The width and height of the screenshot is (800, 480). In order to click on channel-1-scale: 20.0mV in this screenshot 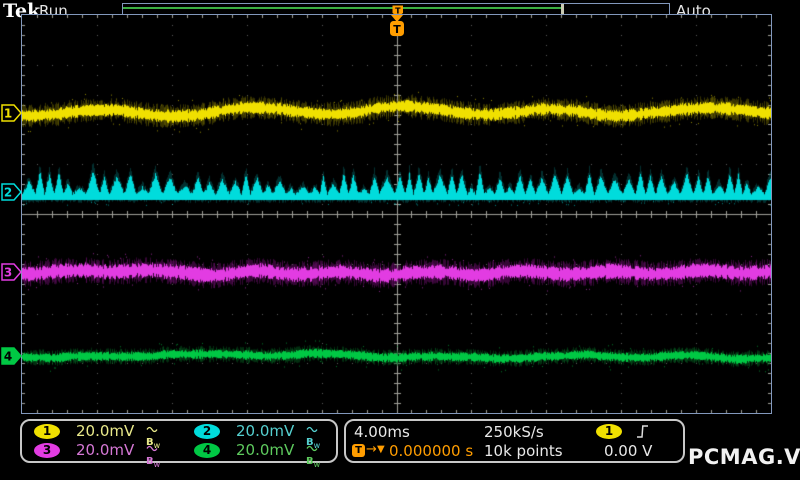, I will do `click(105, 431)`.